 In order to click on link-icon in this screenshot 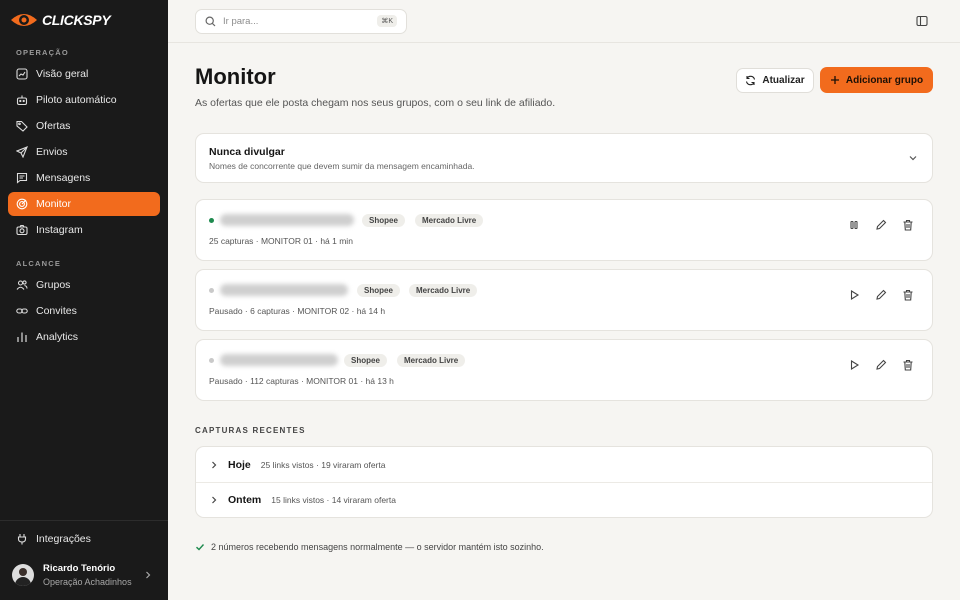, I will do `click(22, 311)`.